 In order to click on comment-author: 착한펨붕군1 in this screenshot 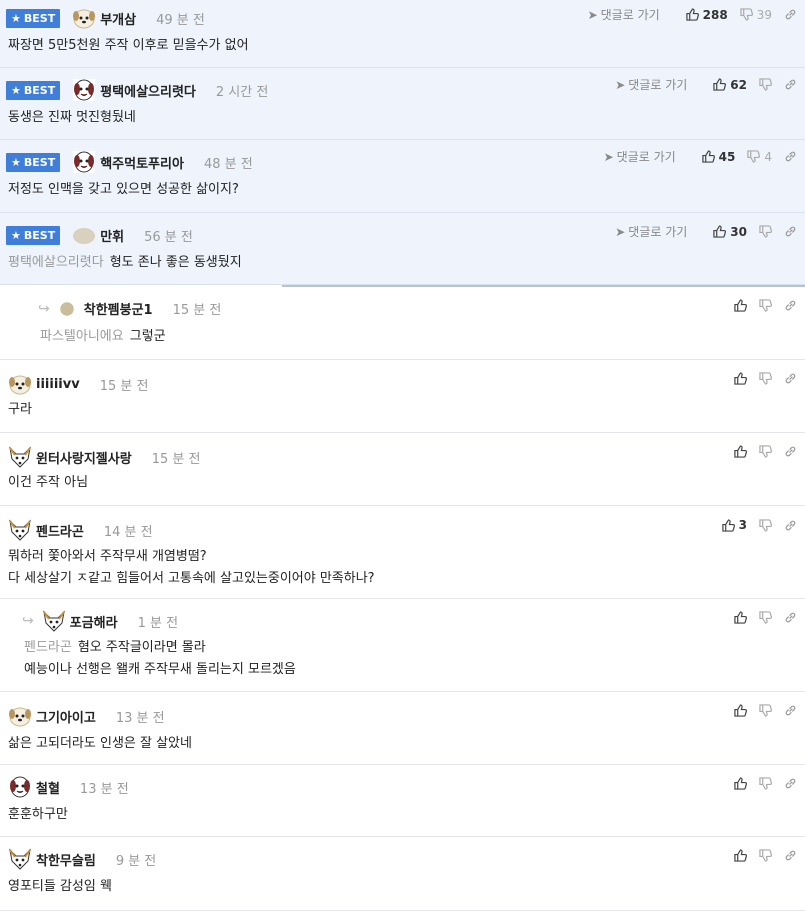, I will do `click(118, 308)`.